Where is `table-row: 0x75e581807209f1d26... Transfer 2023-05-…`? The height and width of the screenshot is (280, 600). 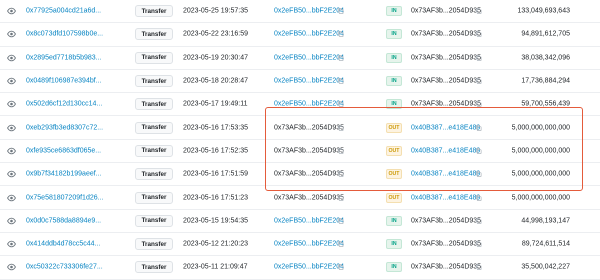 table-row: 0x75e581807209f1d26... Transfer 2023-05-… is located at coordinates (300, 198).